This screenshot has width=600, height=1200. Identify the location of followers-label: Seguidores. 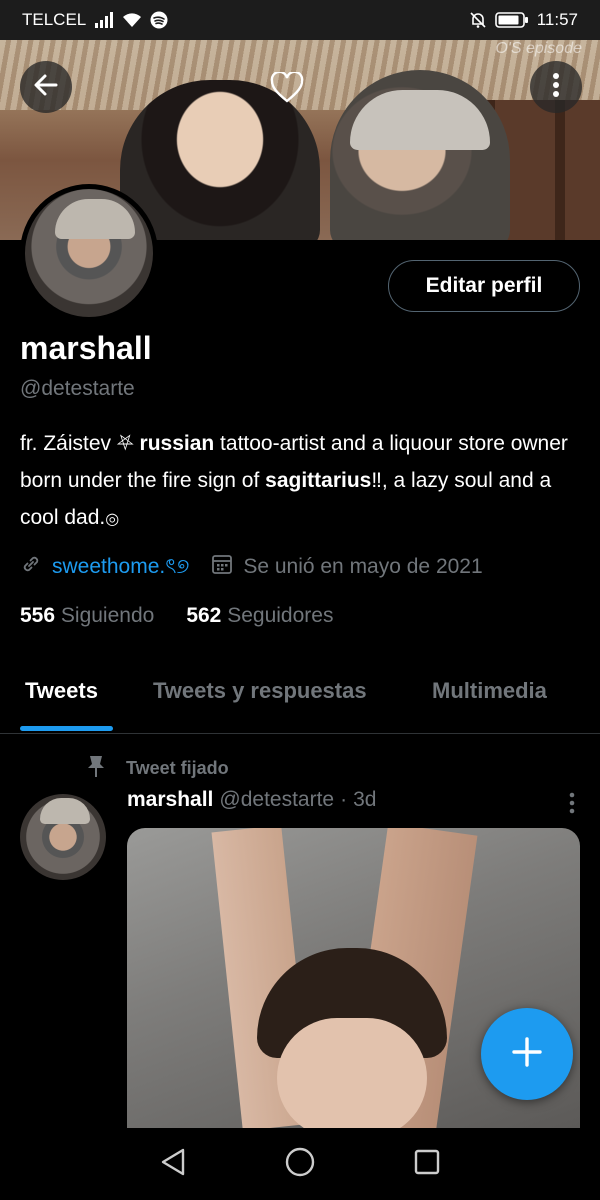
(280, 615).